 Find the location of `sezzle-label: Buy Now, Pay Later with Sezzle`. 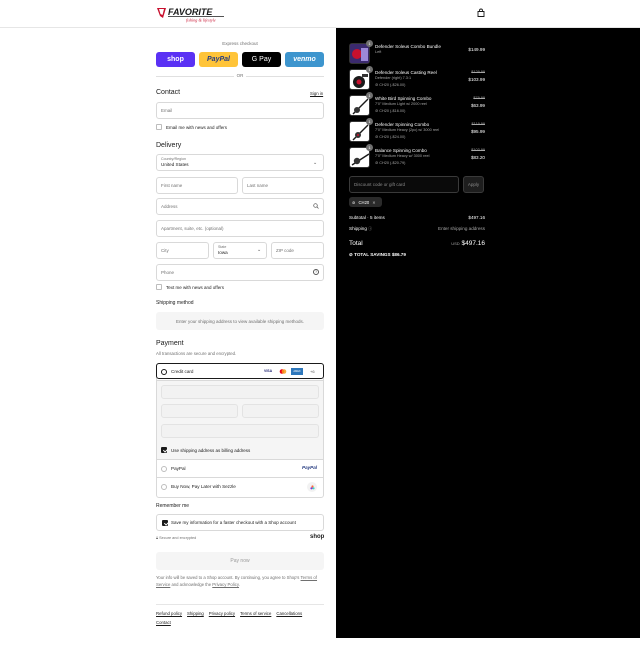

sezzle-label: Buy Now, Pay Later with Sezzle is located at coordinates (203, 486).